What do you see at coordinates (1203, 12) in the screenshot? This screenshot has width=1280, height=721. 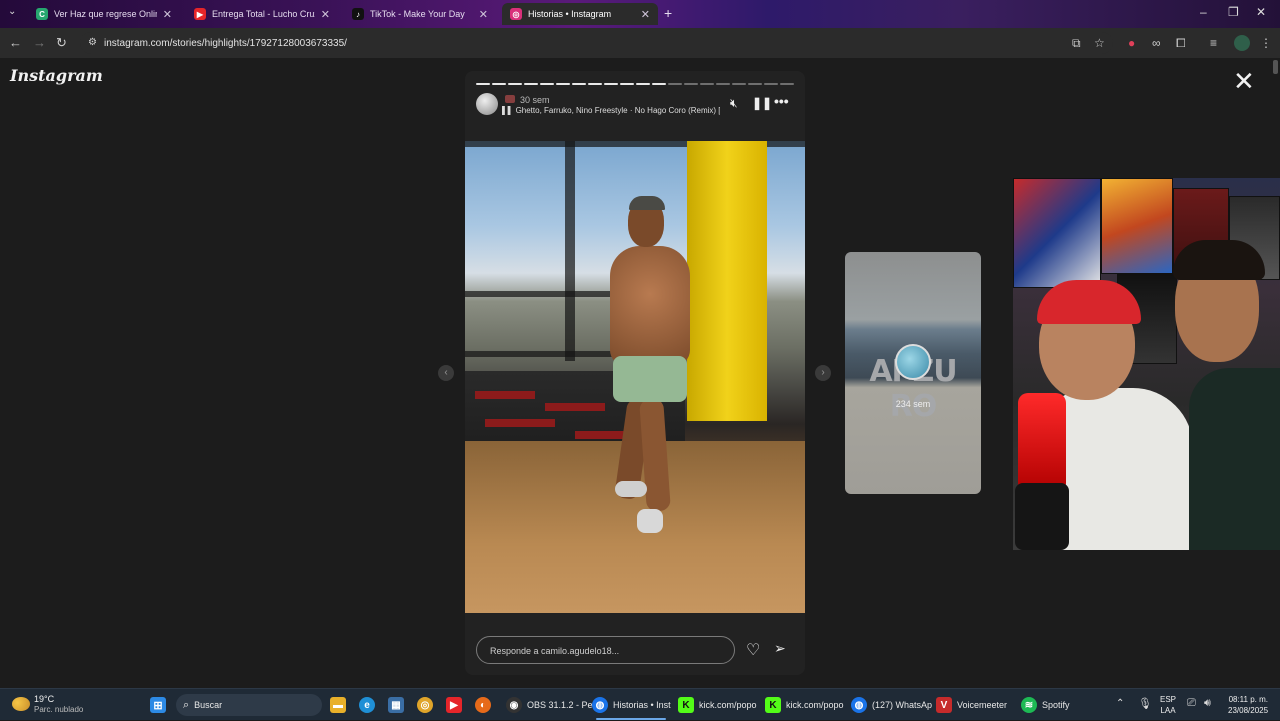 I see `minimize-icon: –` at bounding box center [1203, 12].